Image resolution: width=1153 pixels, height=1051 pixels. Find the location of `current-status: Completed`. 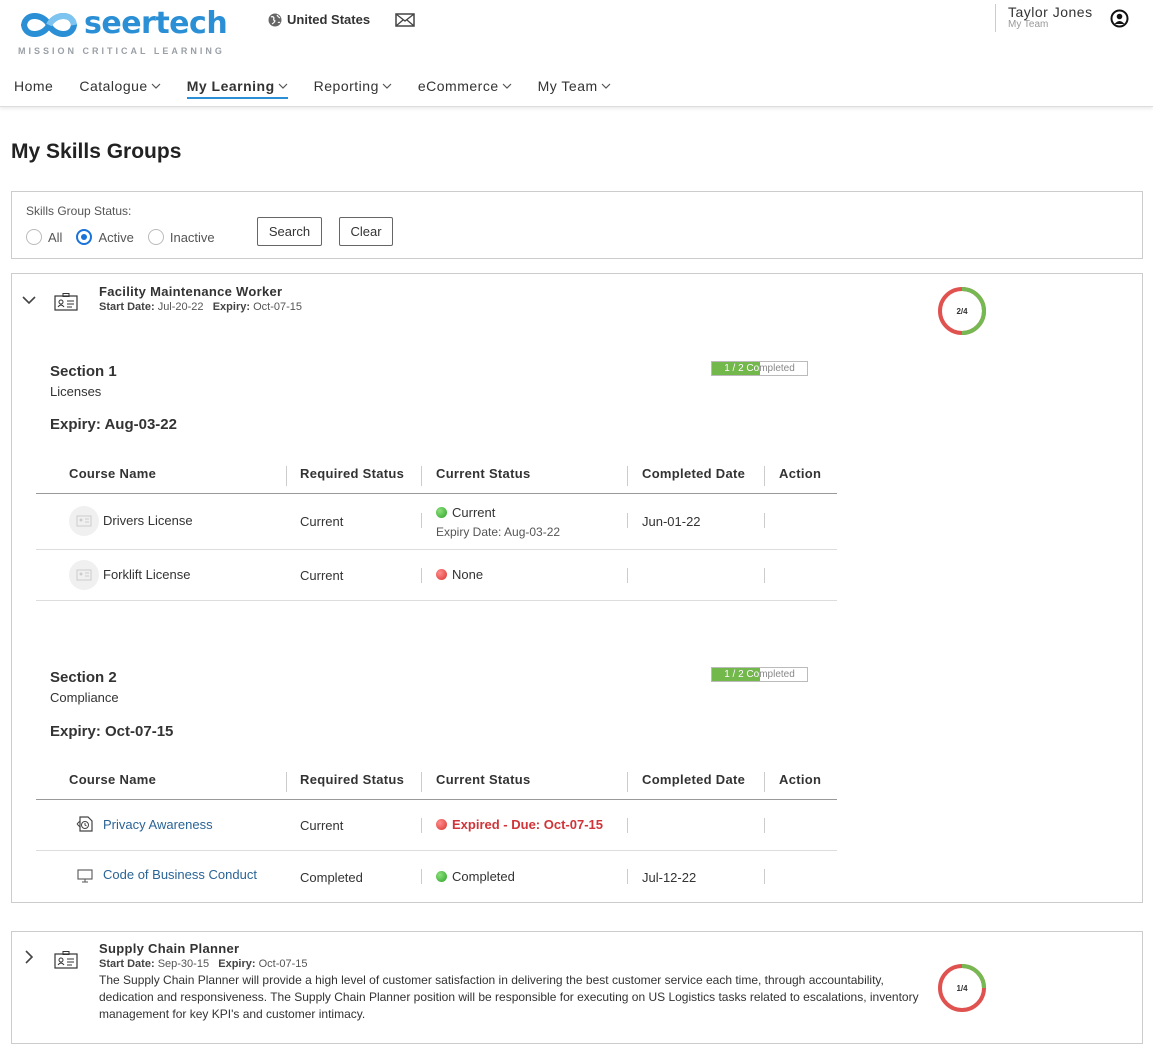

current-status: Completed is located at coordinates (475, 876).